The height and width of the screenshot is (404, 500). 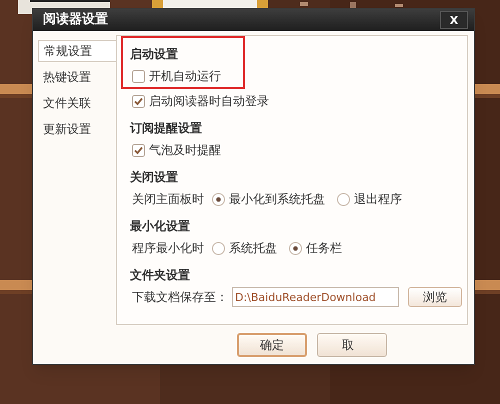 What do you see at coordinates (77, 103) in the screenshot?
I see `nav-tab: 文件关联` at bounding box center [77, 103].